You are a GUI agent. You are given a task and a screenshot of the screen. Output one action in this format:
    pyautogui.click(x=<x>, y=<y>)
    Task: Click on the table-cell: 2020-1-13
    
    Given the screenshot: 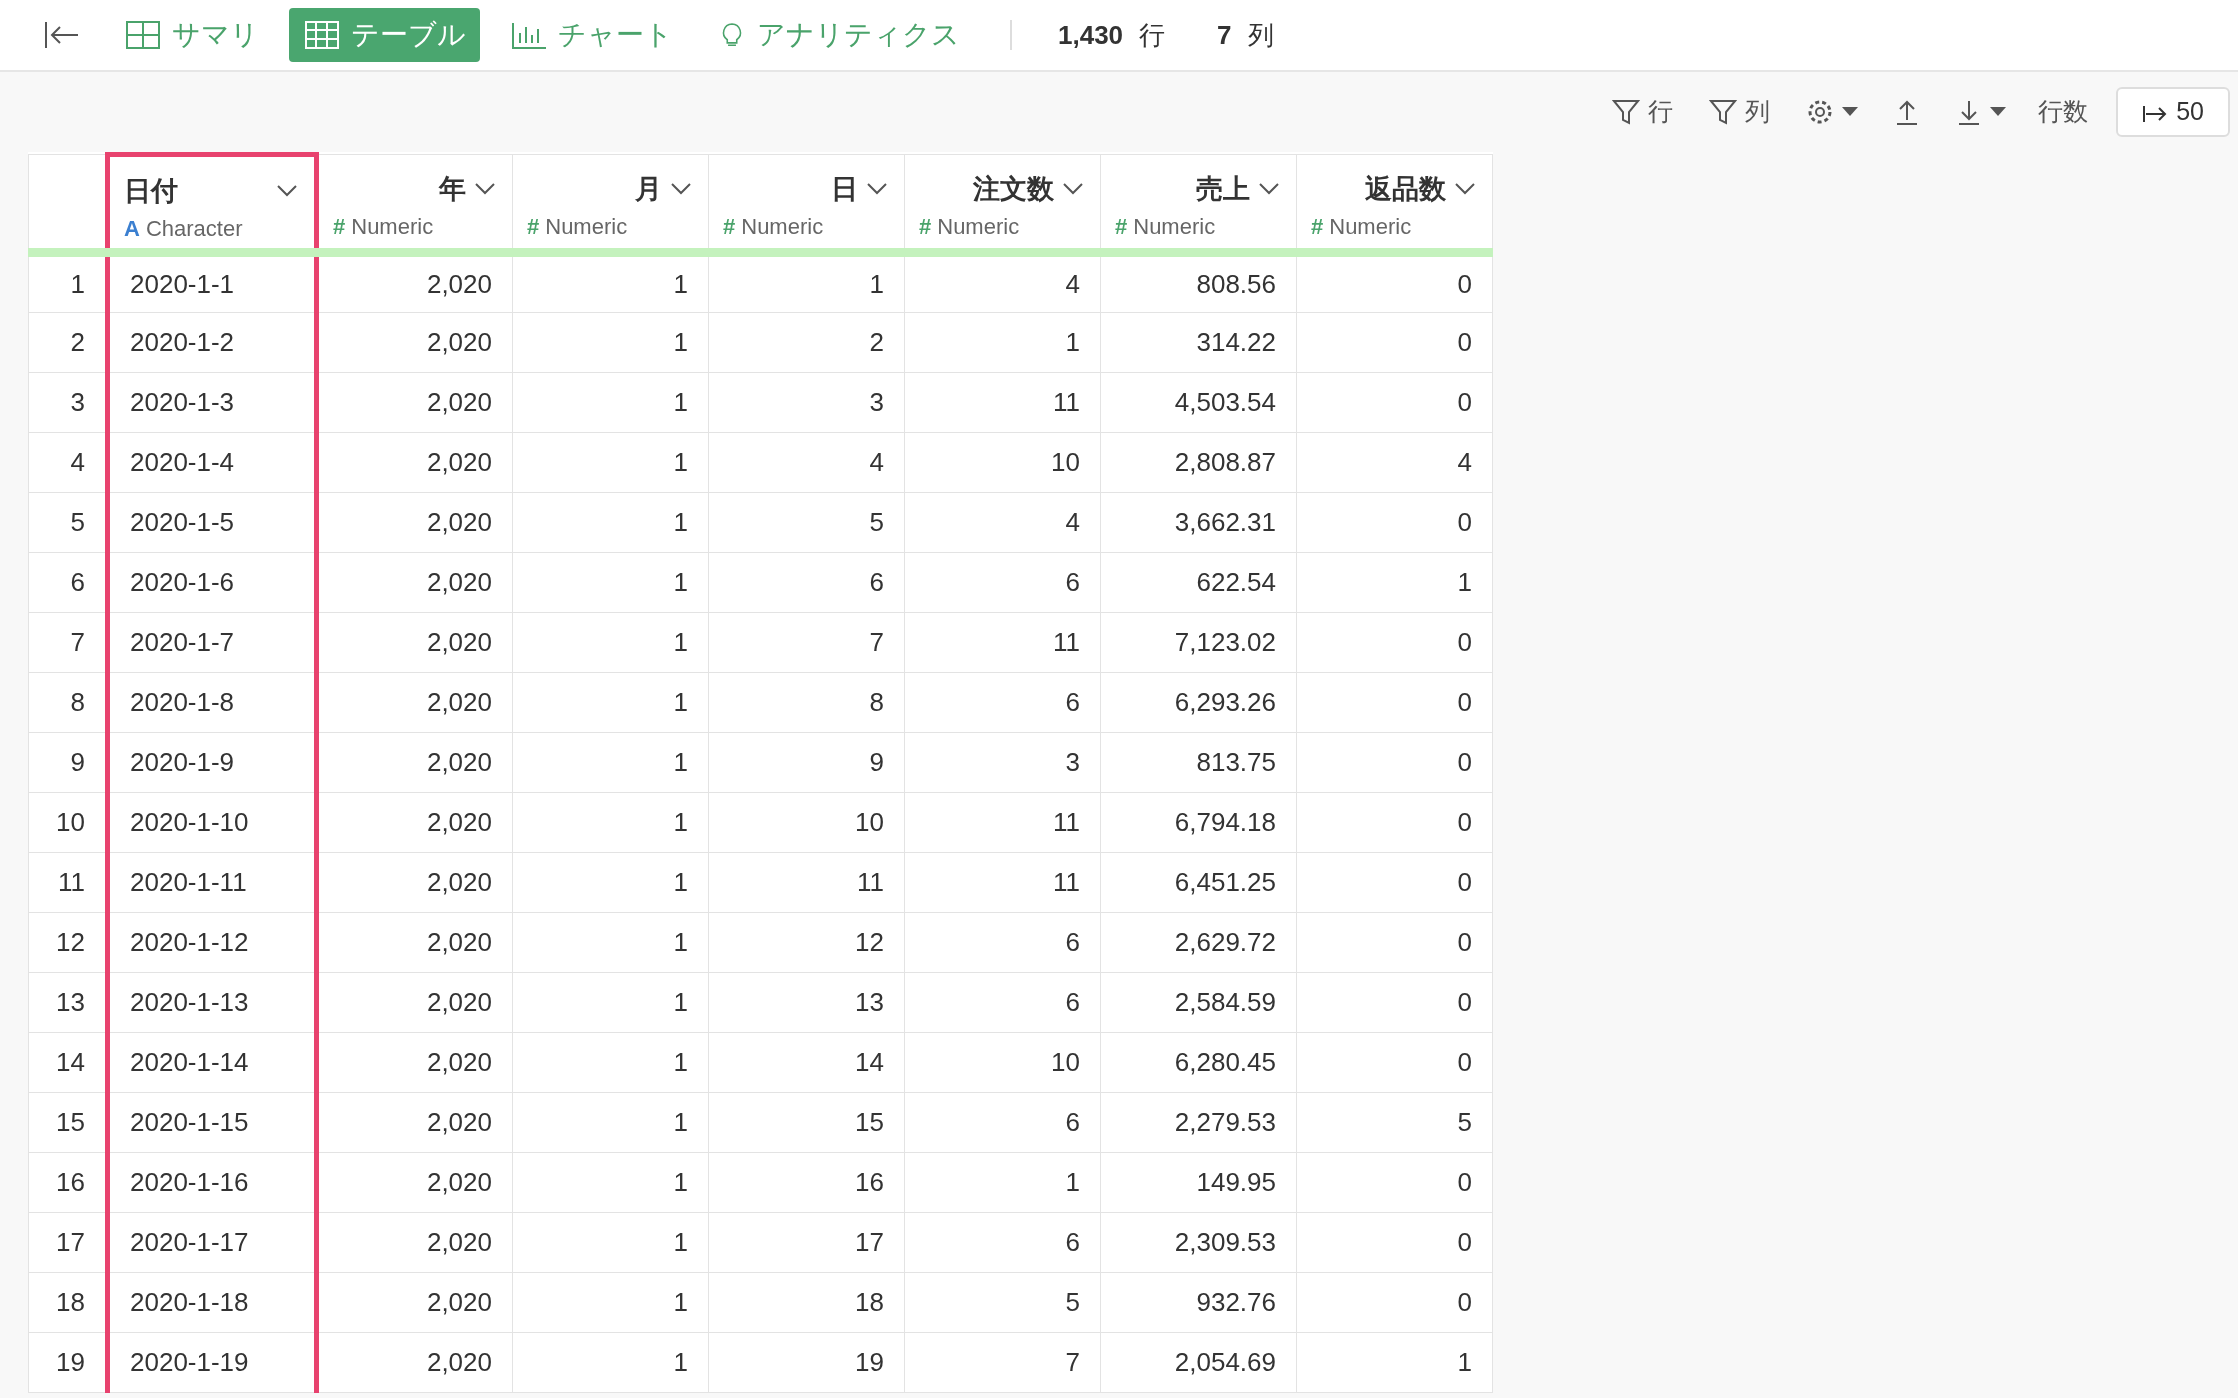 What is the action you would take?
    pyautogui.click(x=212, y=1002)
    